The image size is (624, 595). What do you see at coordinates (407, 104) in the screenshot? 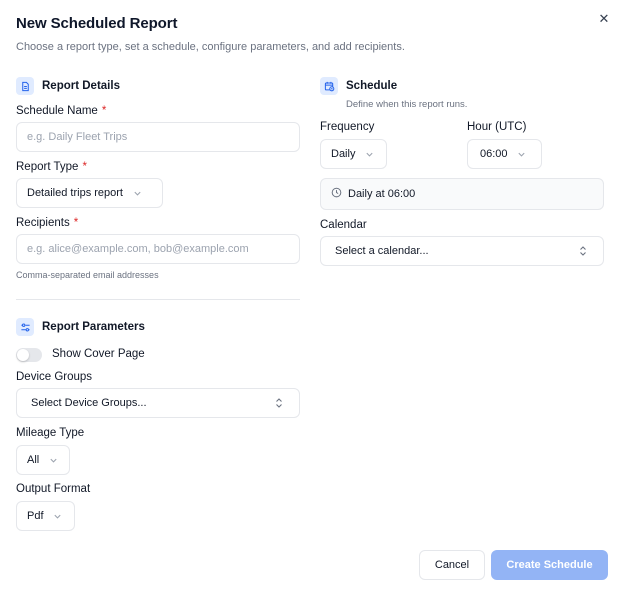
I see `schedule-subtitle: Define when this report runs.` at bounding box center [407, 104].